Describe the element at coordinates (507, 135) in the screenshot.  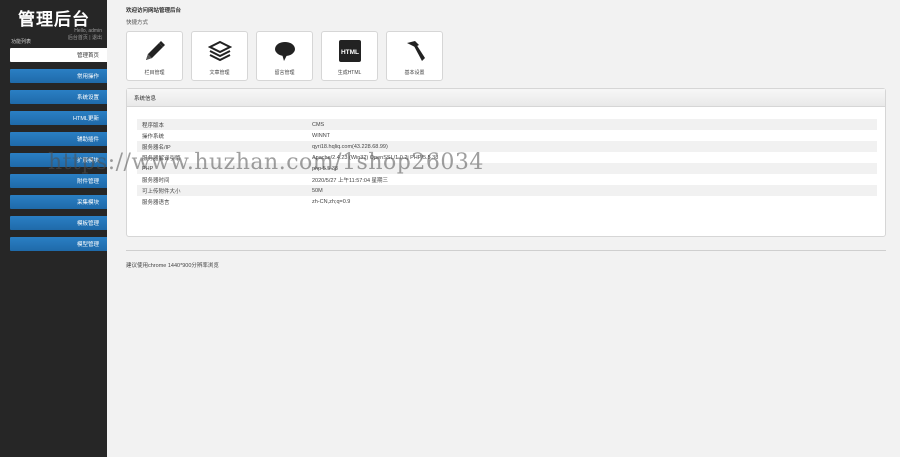
I see `table-row: 操作系统 WINNT` at that location.